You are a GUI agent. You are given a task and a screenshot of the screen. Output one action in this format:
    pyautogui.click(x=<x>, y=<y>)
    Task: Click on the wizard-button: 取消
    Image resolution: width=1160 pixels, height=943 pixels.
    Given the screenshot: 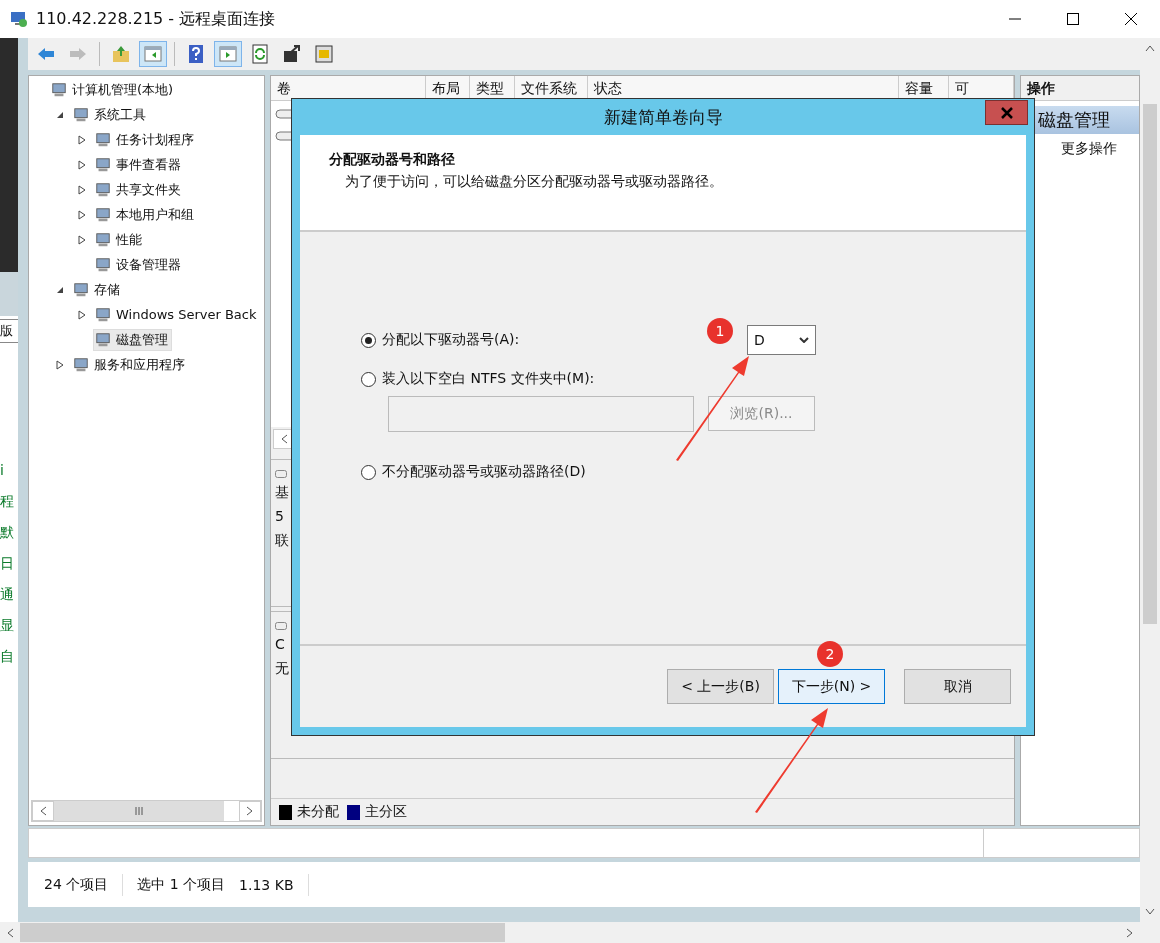 What is the action you would take?
    pyautogui.click(x=957, y=686)
    